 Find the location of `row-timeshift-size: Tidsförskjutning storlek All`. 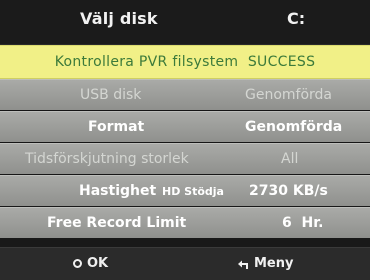

row-timeshift-size: Tidsförskjutning storlek All is located at coordinates (185, 158).